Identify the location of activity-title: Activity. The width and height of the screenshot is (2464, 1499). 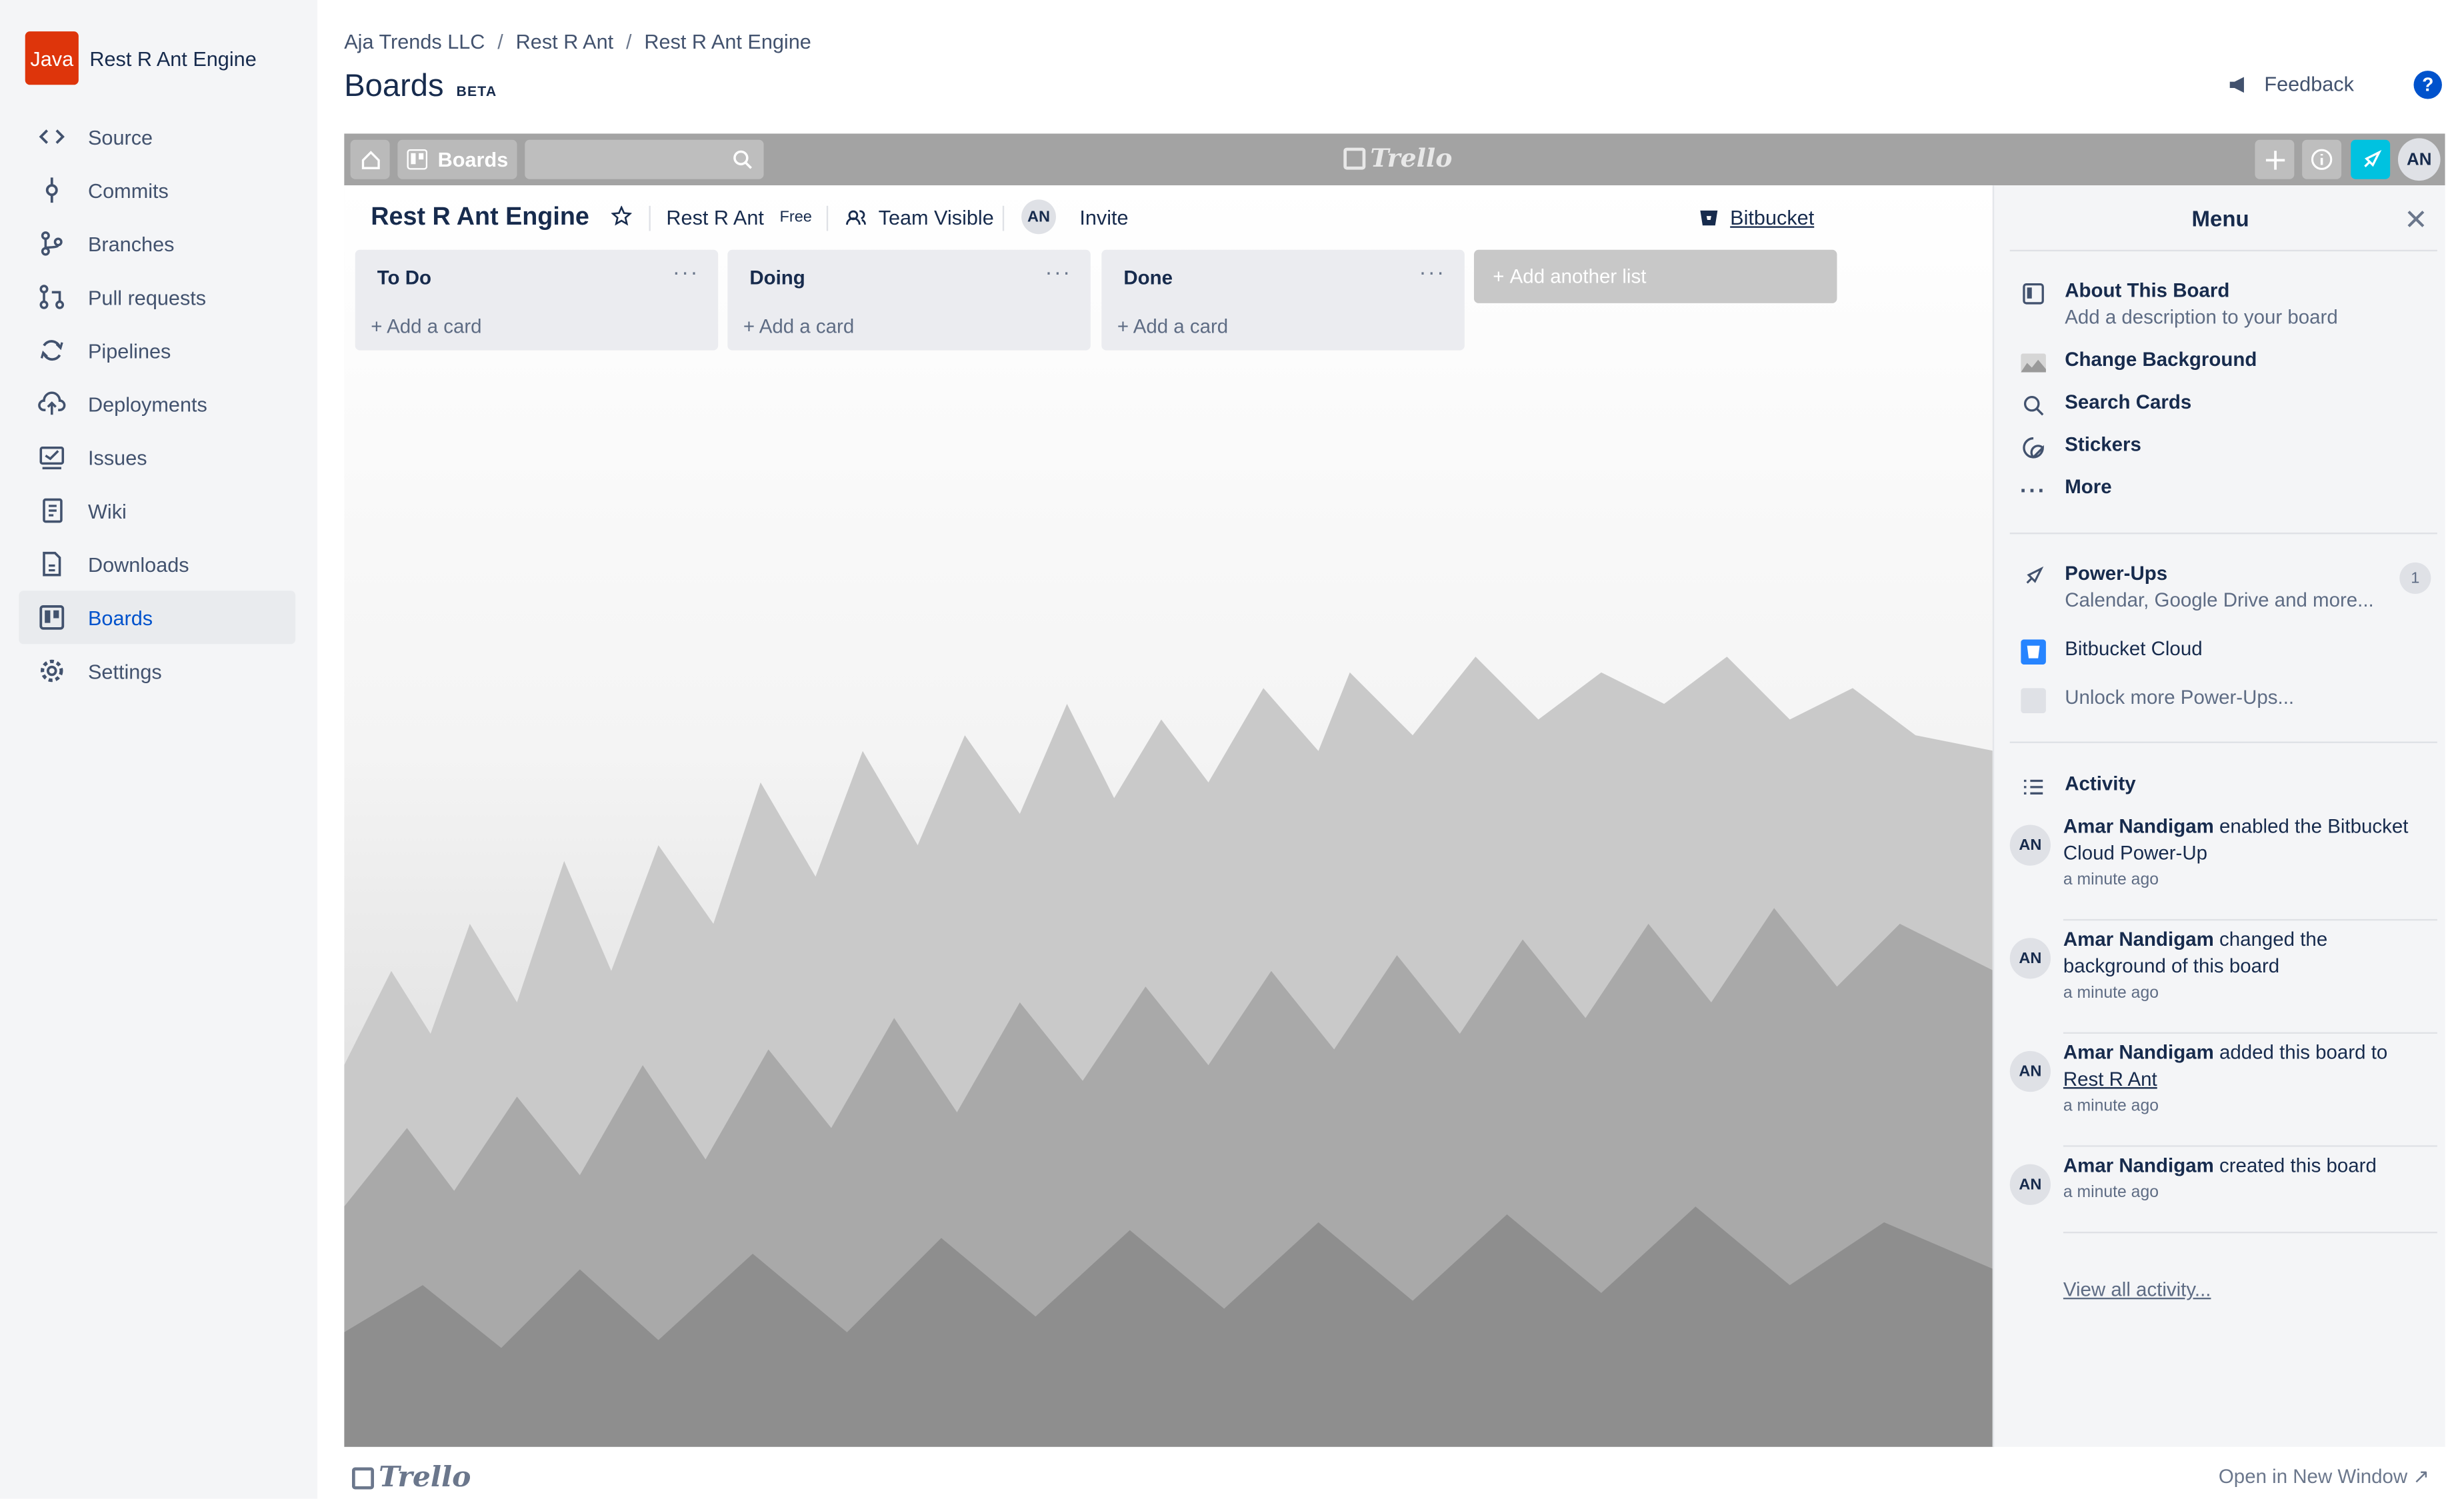
(2100, 783).